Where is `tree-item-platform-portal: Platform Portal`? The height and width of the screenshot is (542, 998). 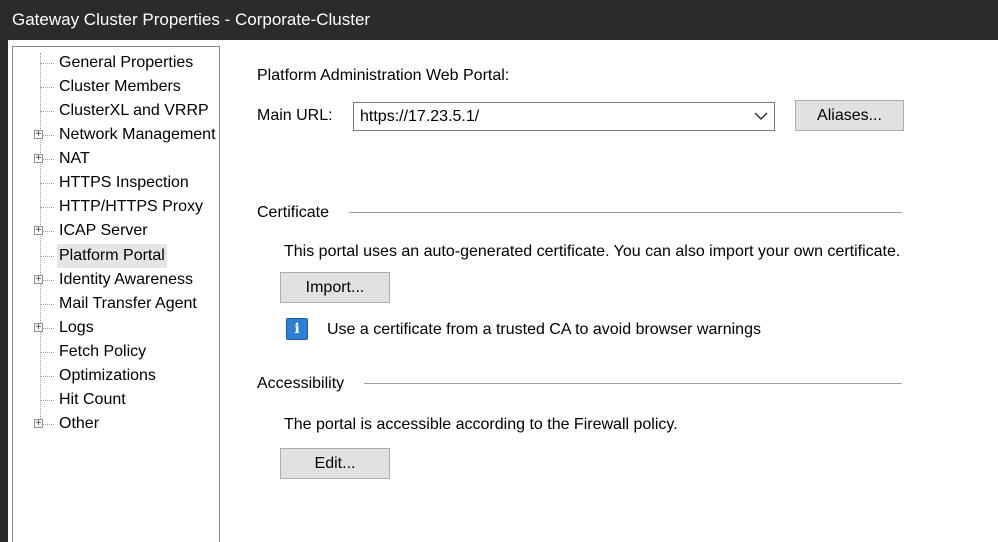 tree-item-platform-portal: Platform Portal is located at coordinates (116, 255).